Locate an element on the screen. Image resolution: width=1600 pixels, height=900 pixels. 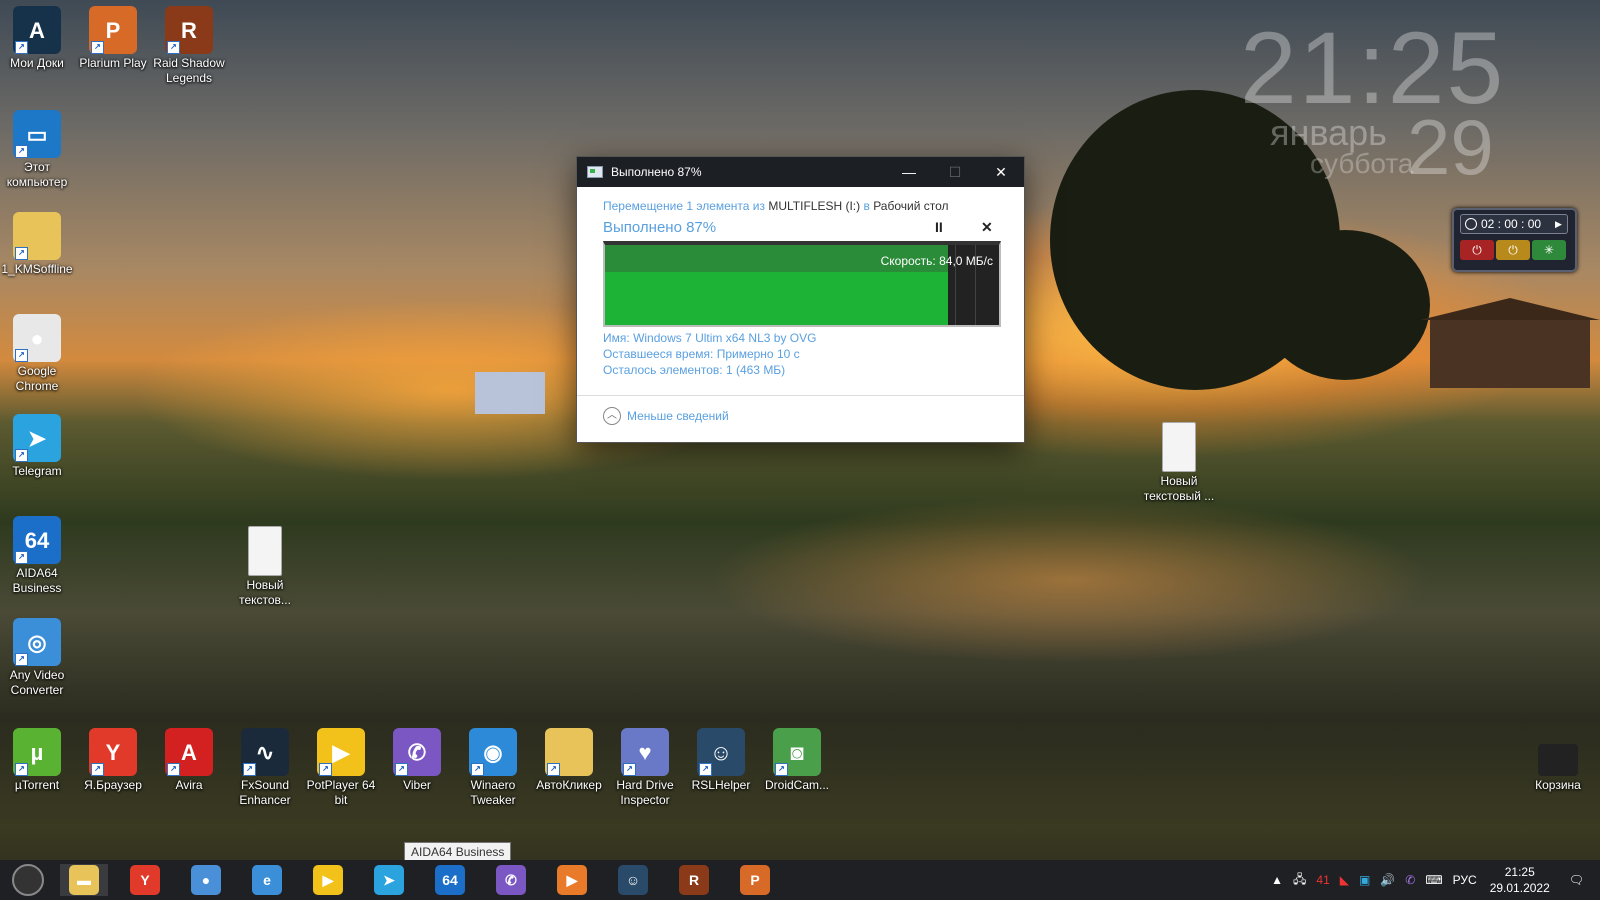
desktop-icon-label: Корзина is located at coordinates (1558, 785).